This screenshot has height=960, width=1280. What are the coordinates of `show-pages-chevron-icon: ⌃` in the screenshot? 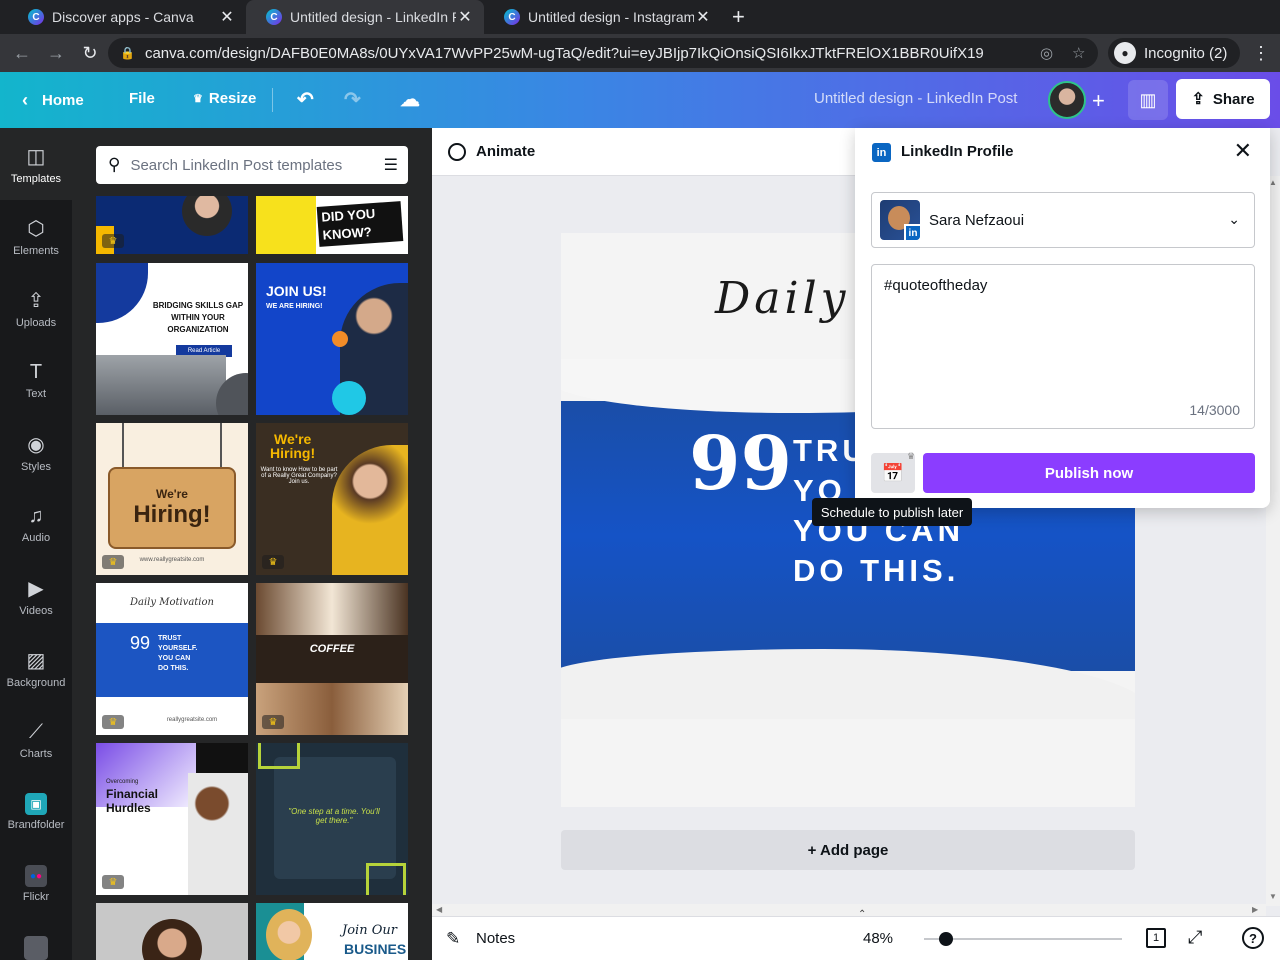 It's located at (862, 914).